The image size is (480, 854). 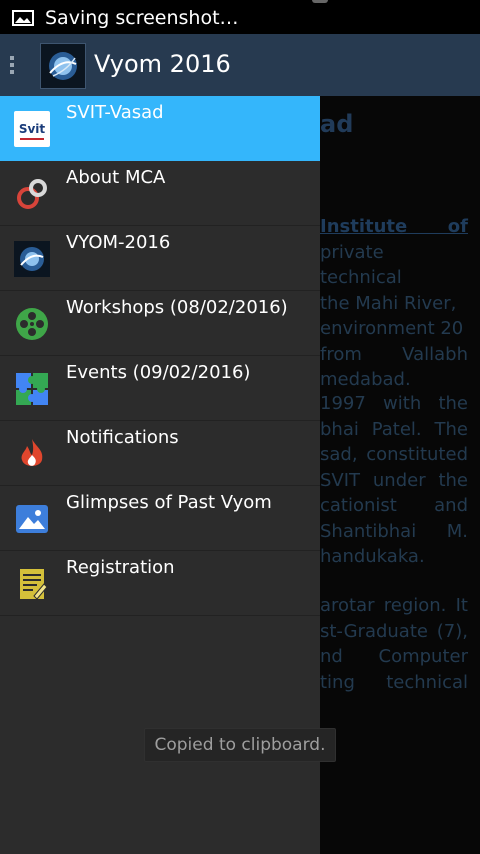 What do you see at coordinates (394, 605) in the screenshot?
I see `para-line: arotar region. It` at bounding box center [394, 605].